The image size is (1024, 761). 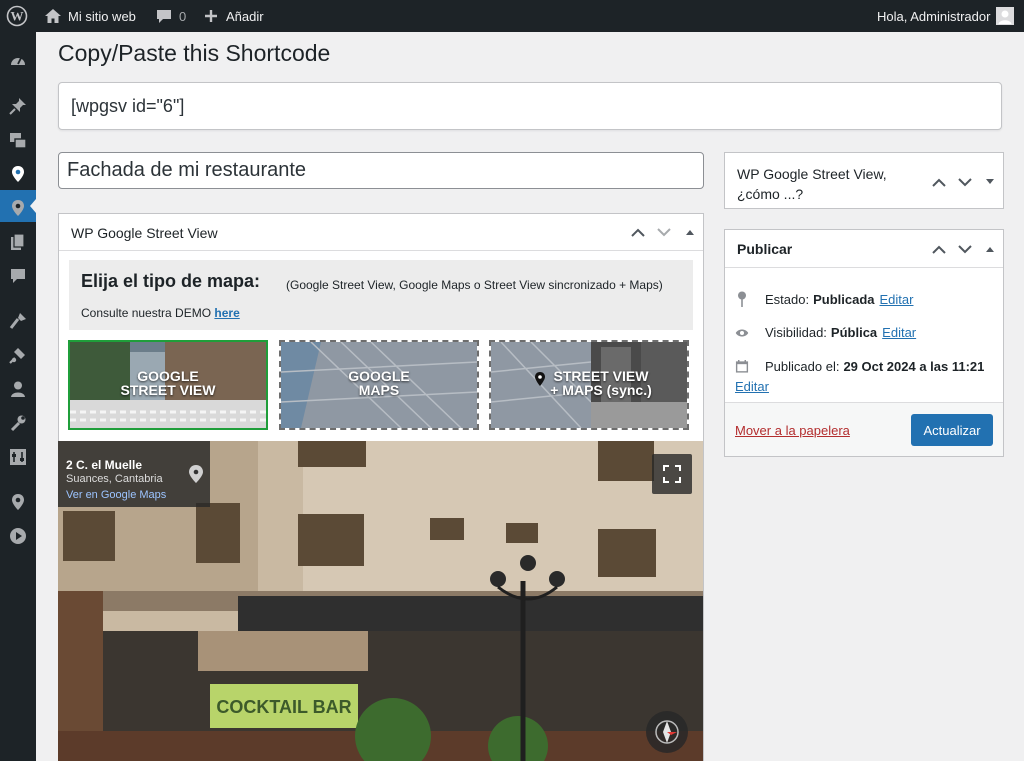 What do you see at coordinates (283, 707) in the screenshot?
I see `svg-text: COCKTAIL BAR` at bounding box center [283, 707].